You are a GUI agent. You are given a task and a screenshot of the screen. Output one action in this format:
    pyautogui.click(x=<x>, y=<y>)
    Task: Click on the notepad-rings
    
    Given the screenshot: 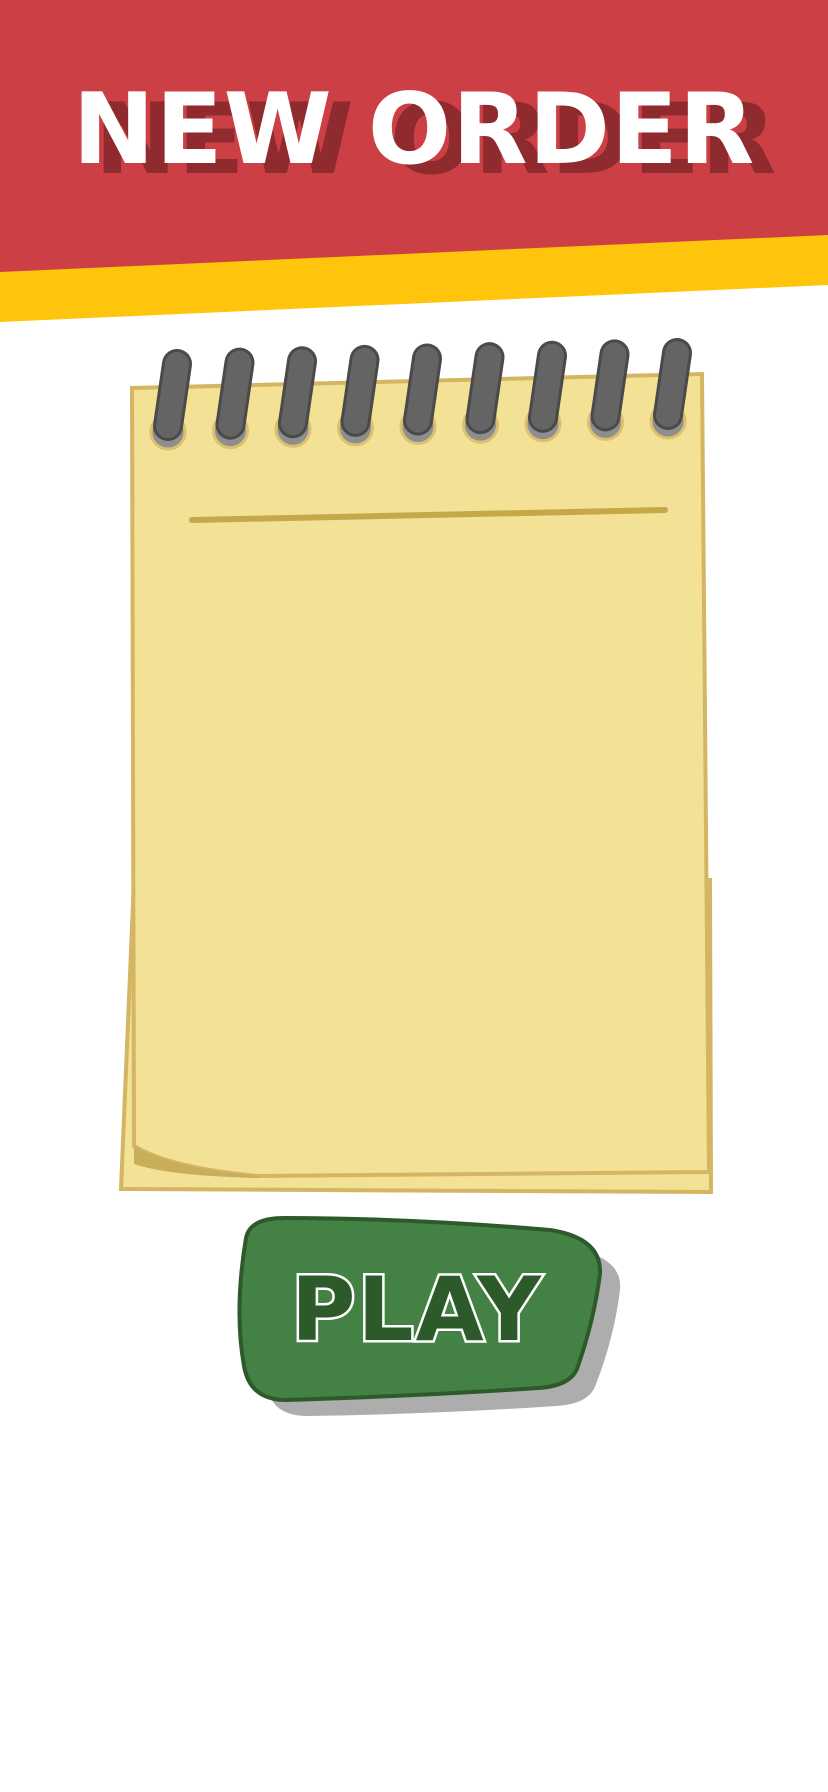 What is the action you would take?
    pyautogui.click(x=420, y=394)
    